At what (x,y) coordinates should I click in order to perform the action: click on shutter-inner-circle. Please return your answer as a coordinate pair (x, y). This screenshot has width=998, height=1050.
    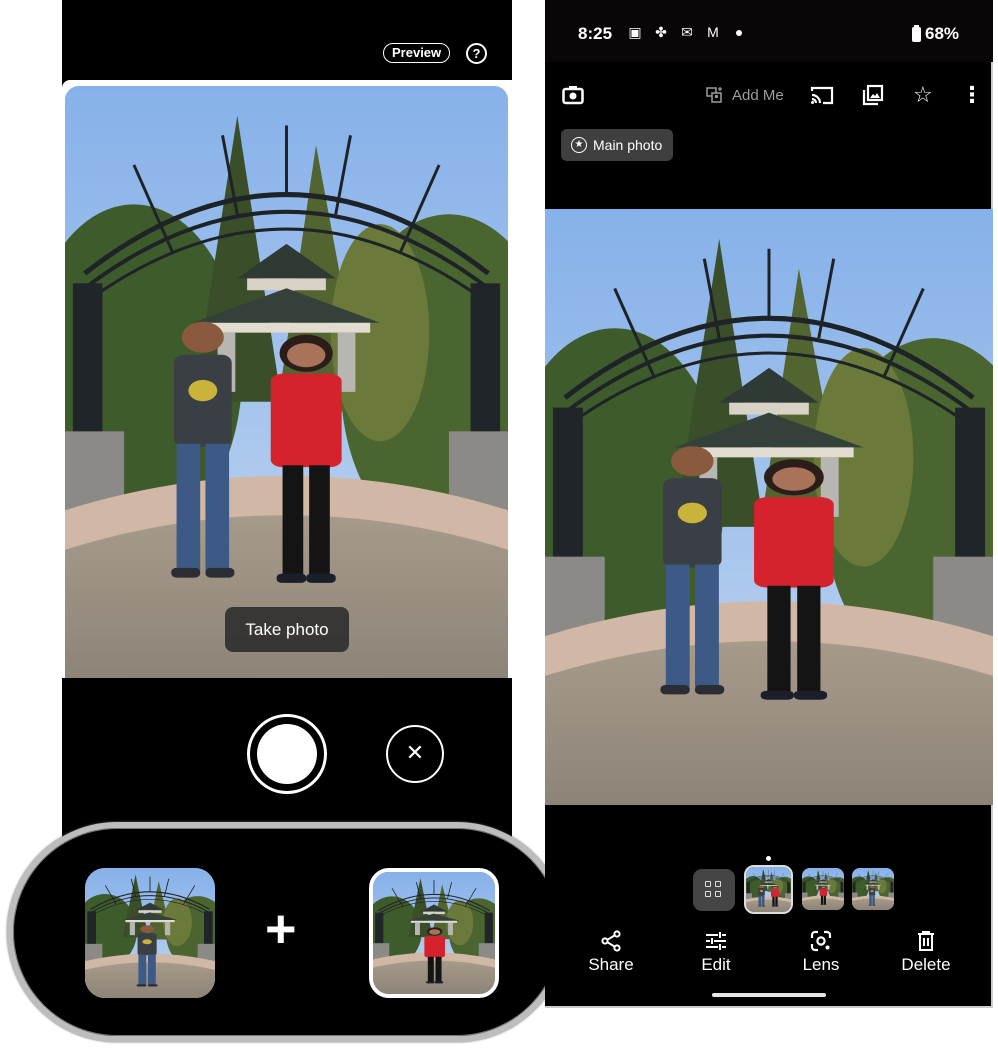
    Looking at the image, I should click on (287, 754).